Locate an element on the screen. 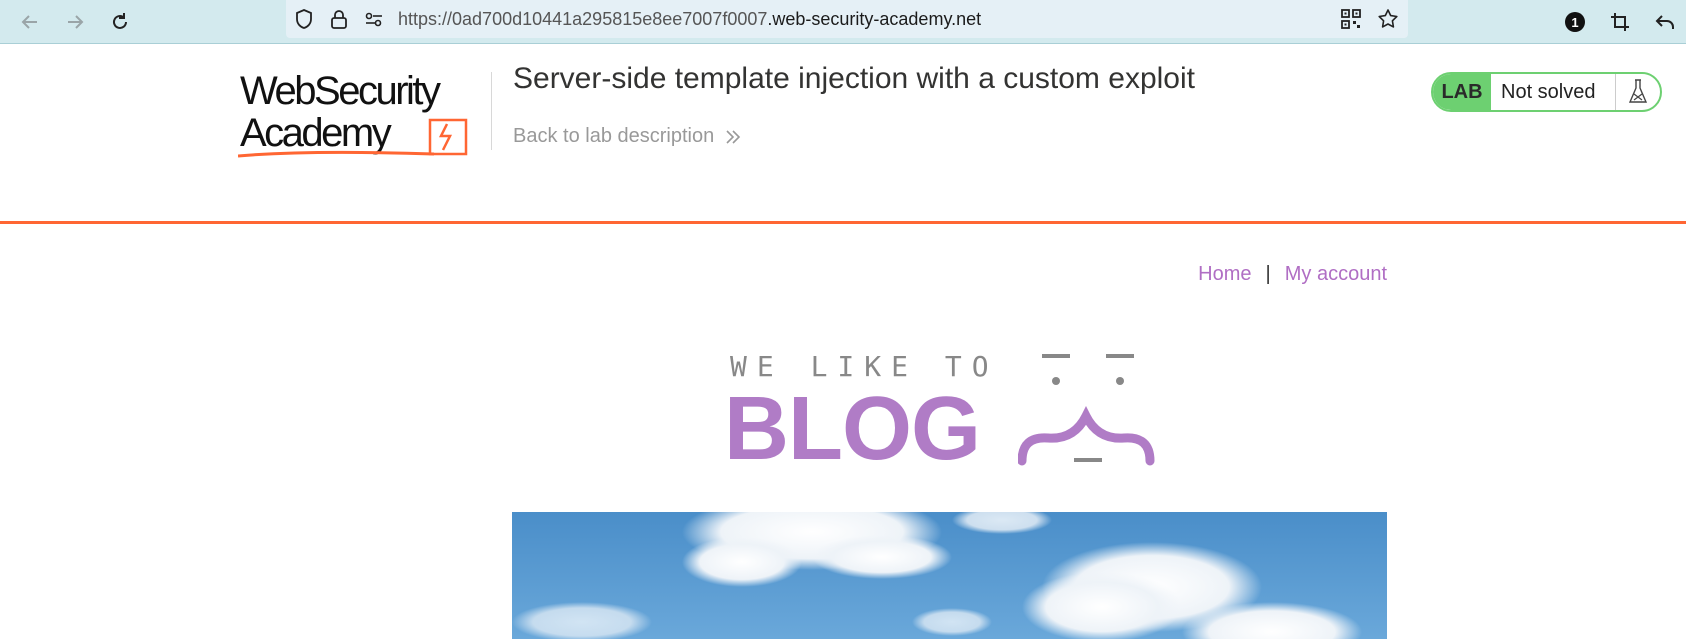 The height and width of the screenshot is (639, 1686). crop-icon is located at coordinates (1620, 22).